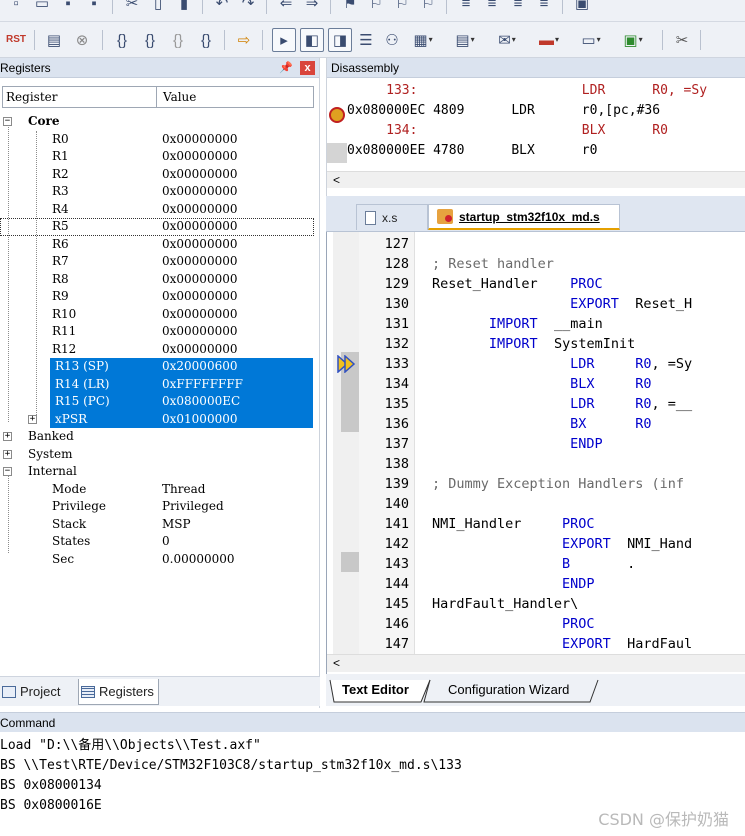 This screenshot has width=745, height=836. I want to click on code-line: 131 IMPORT __main, so click(536, 324).